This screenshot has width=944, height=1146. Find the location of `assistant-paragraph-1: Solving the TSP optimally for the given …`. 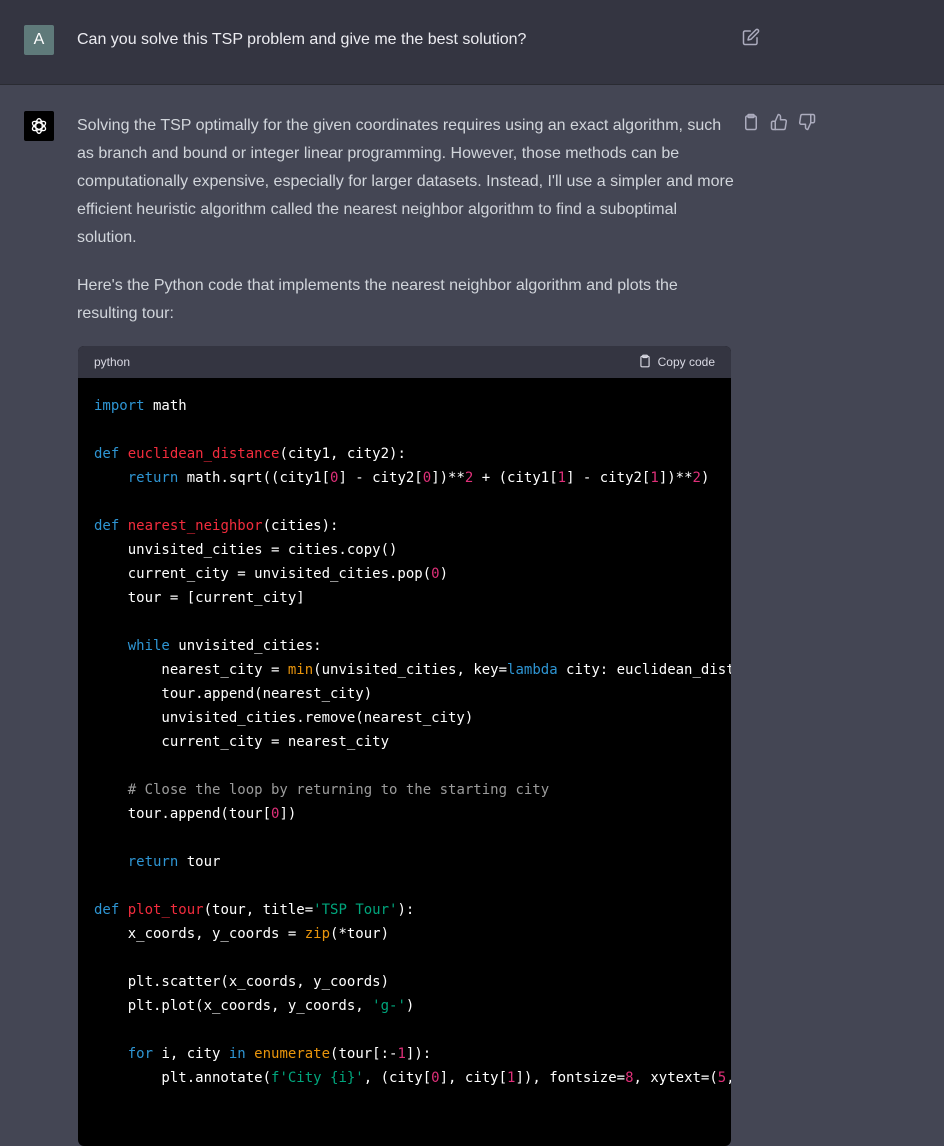

assistant-paragraph-1: Solving the TSP optimally for the given … is located at coordinates (405, 181).